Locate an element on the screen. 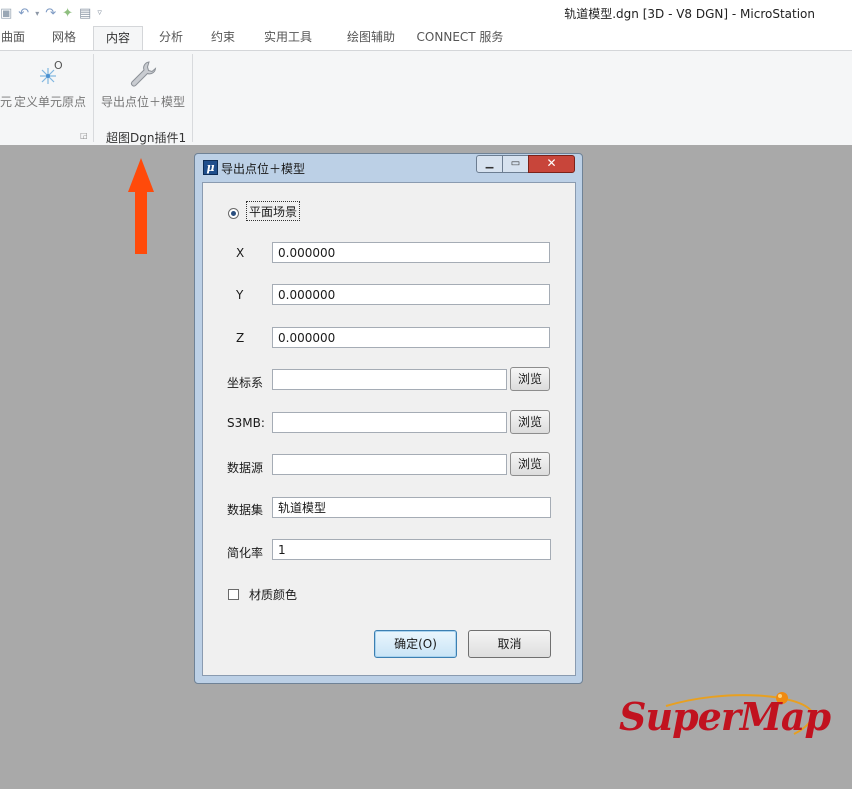 Image resolution: width=852 pixels, height=789 pixels. pin-icon: ✦ is located at coordinates (67, 13).